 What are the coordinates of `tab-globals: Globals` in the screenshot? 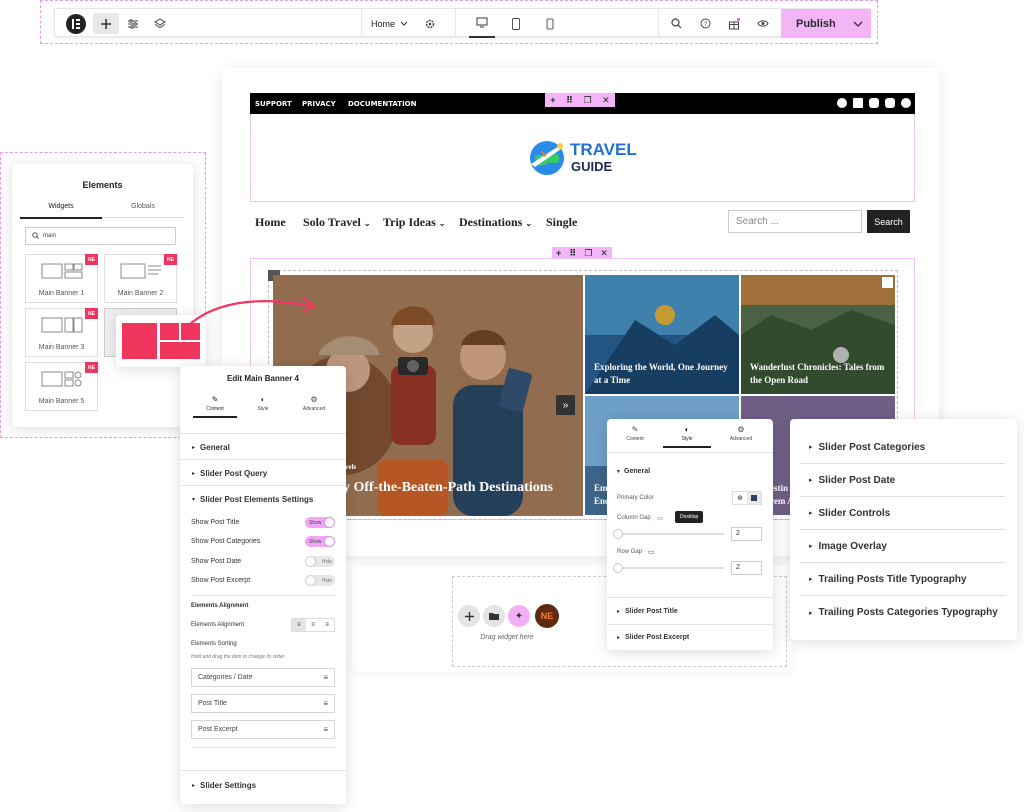 It's located at (143, 210).